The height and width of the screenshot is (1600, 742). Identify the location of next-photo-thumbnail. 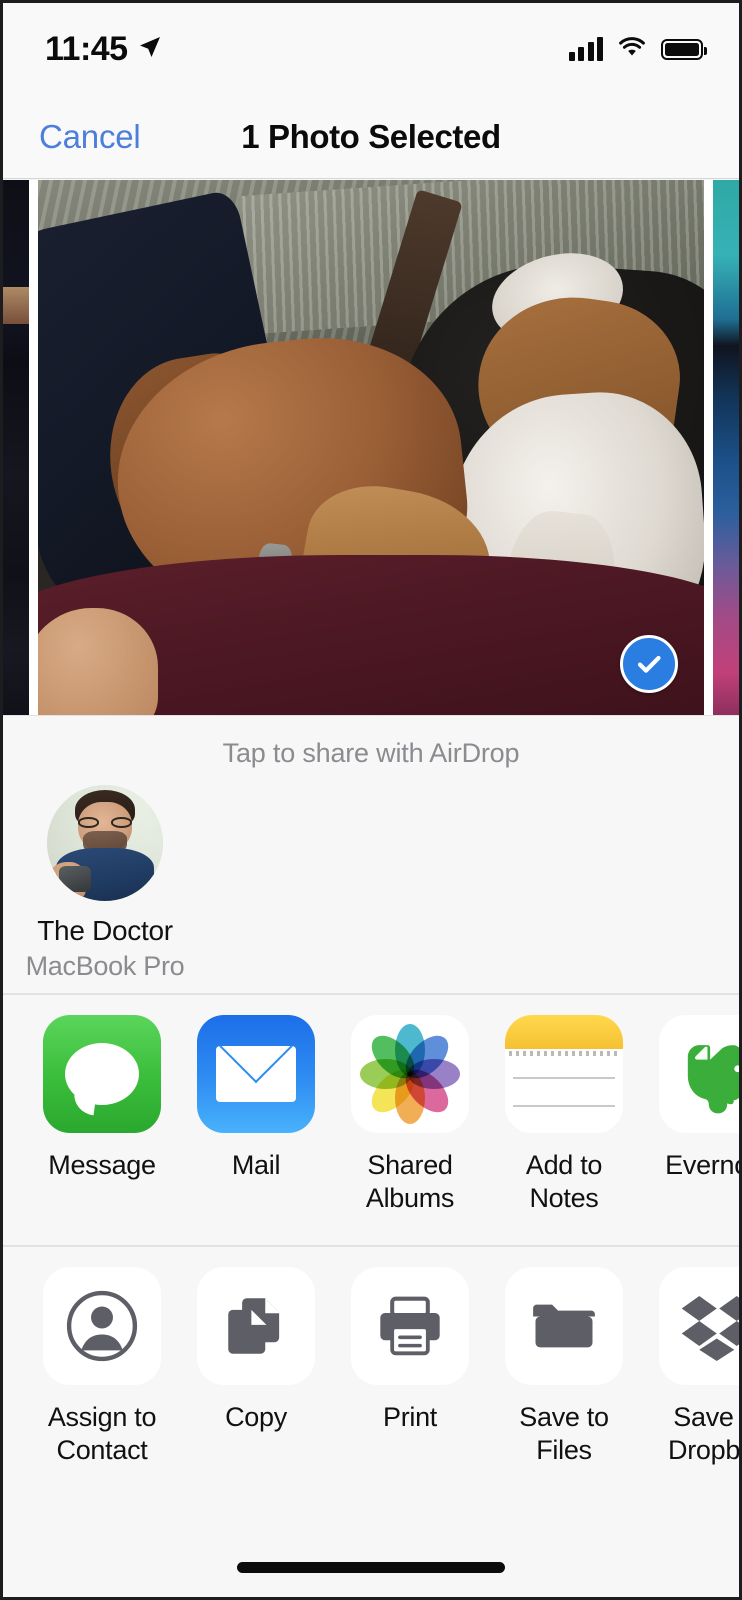
(726, 447).